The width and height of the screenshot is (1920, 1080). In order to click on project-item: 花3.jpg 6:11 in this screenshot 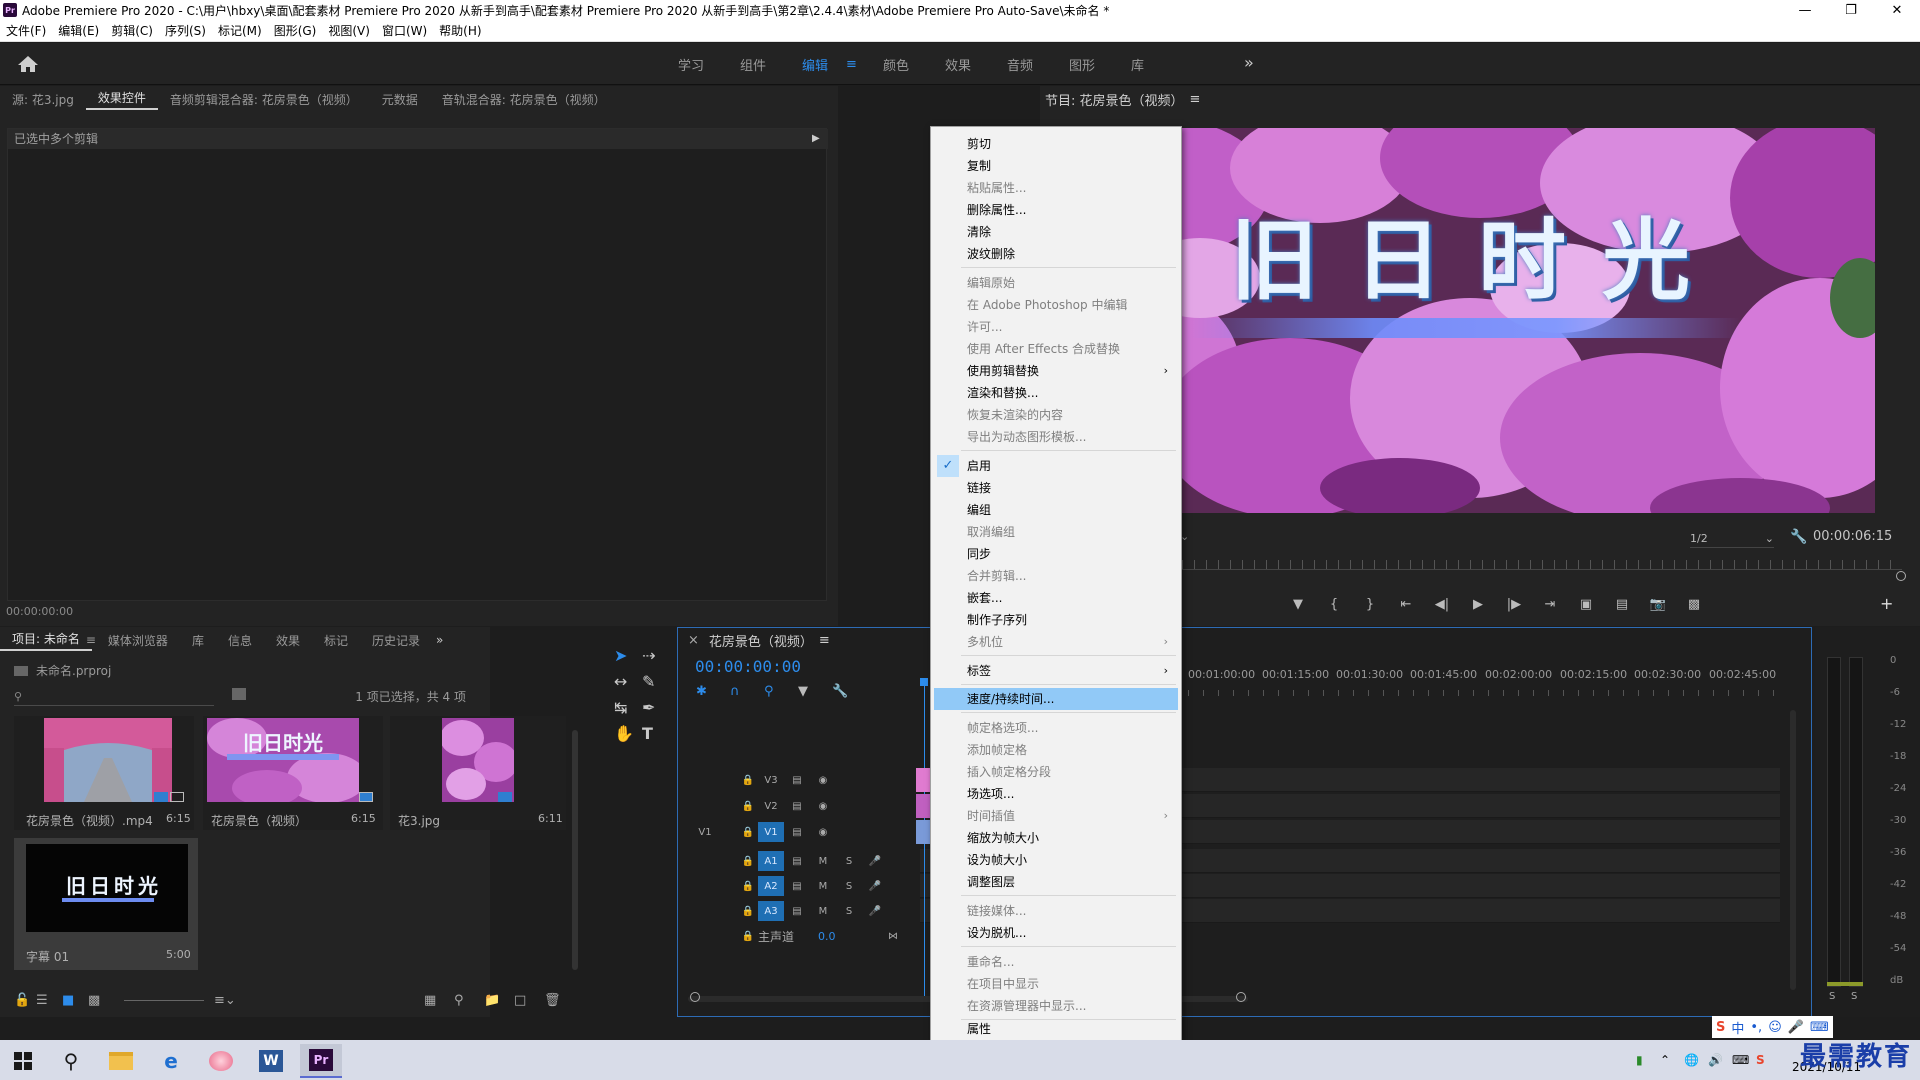, I will do `click(478, 773)`.